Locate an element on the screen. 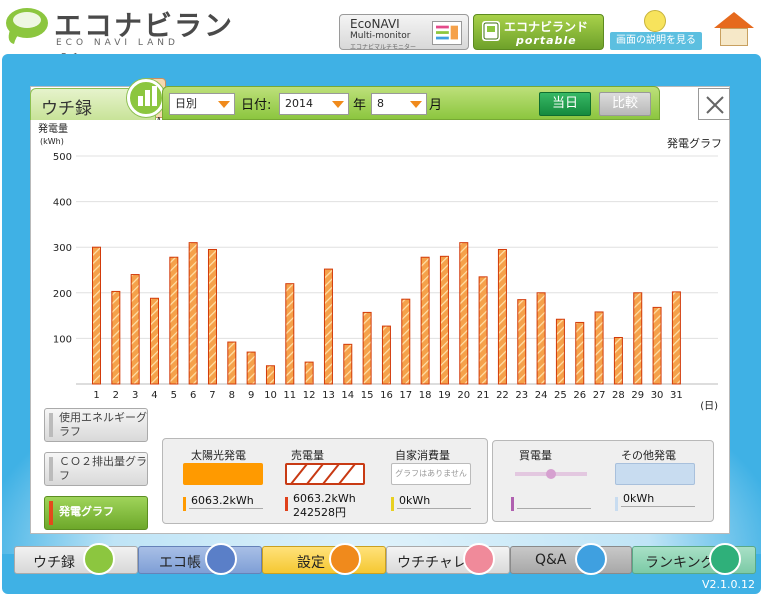 The width and height of the screenshot is (763, 596). nav-uchiroku-label: ウチ録 is located at coordinates (54, 563).